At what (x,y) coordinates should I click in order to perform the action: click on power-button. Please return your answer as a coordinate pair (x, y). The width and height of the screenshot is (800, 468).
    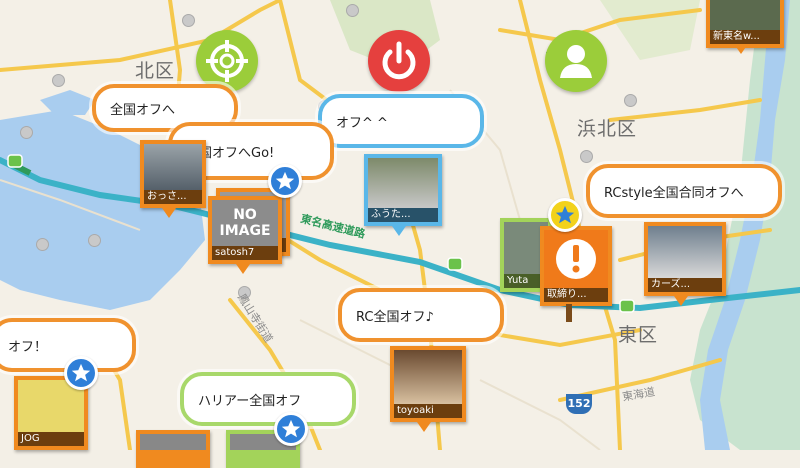
    Looking at the image, I should click on (399, 61).